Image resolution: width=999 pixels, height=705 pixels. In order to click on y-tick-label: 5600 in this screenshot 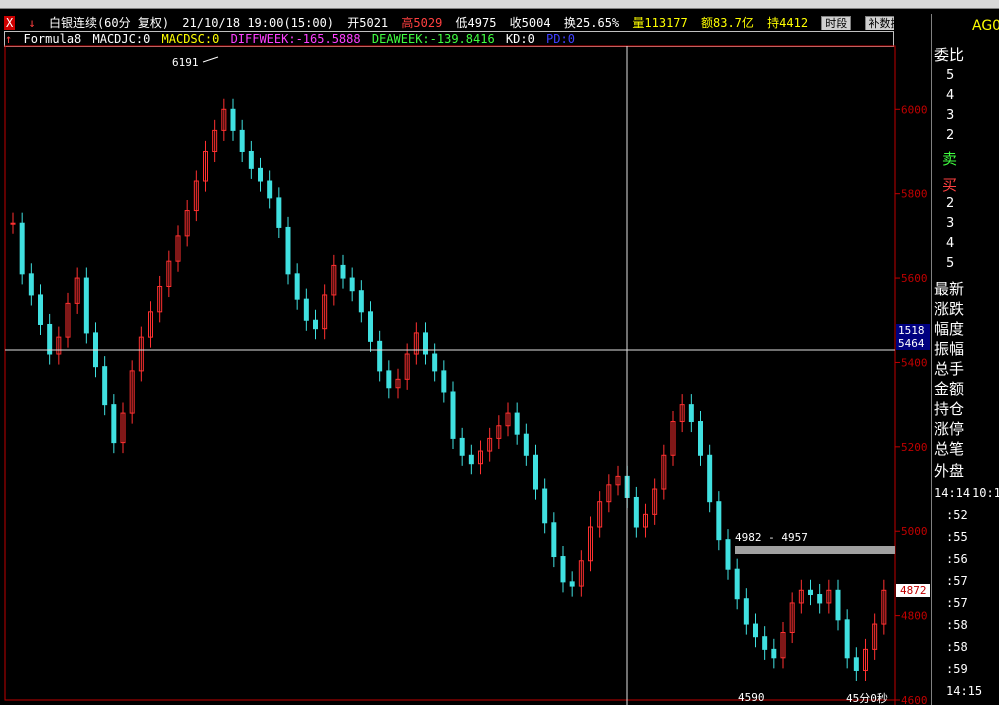, I will do `click(914, 278)`.